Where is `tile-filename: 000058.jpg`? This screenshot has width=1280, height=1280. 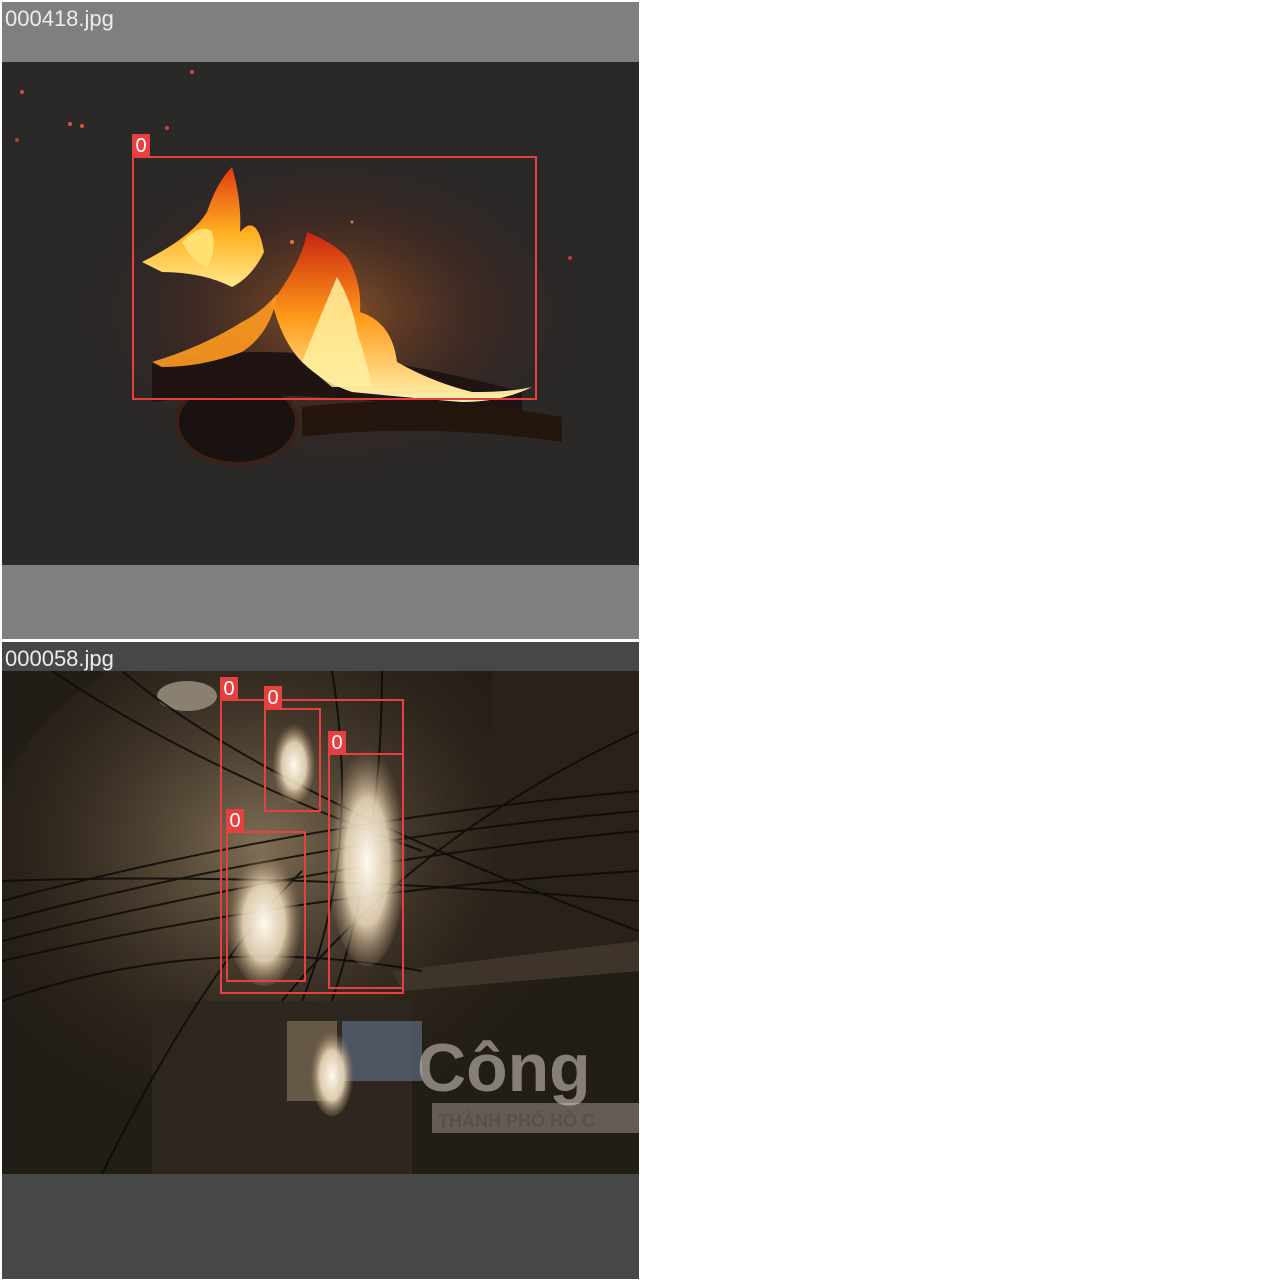 tile-filename: 000058.jpg is located at coordinates (59, 658).